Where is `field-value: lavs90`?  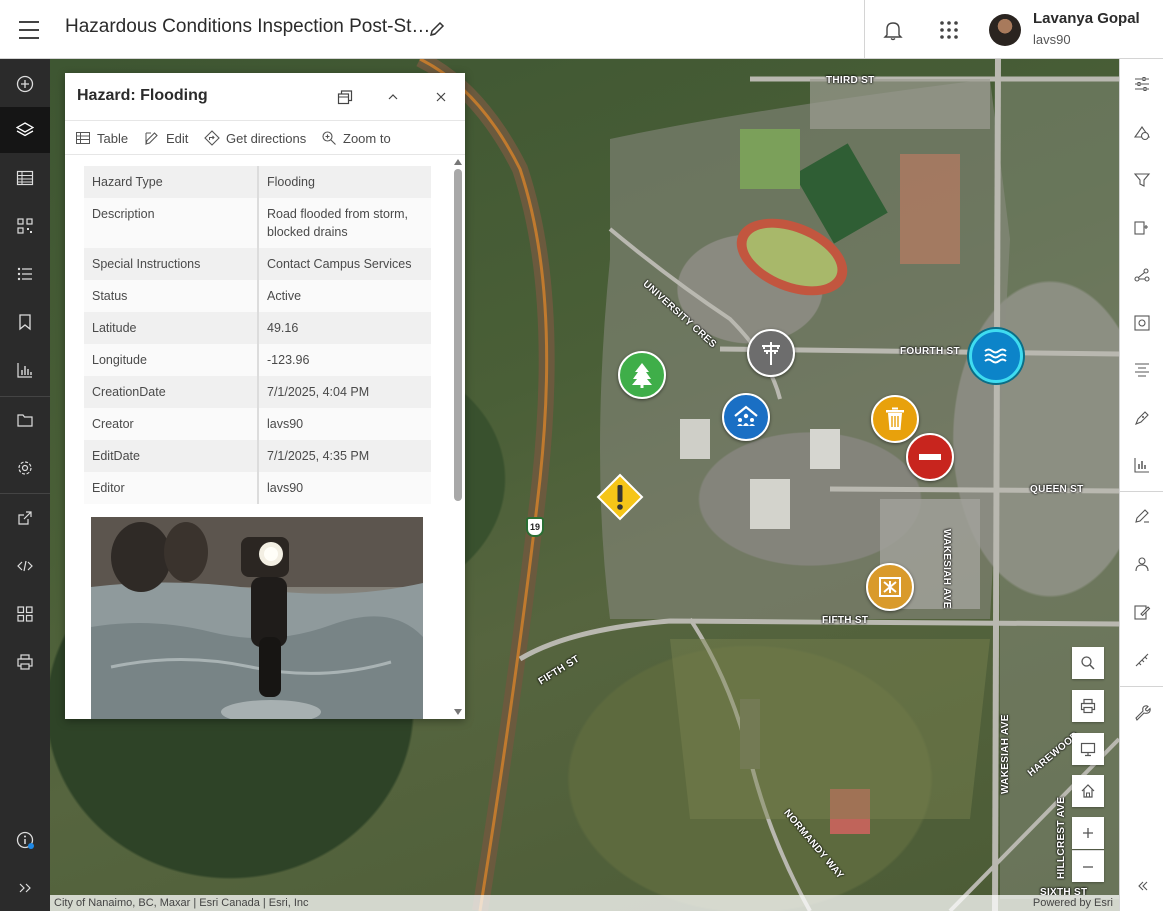 field-value: lavs90 is located at coordinates (344, 424).